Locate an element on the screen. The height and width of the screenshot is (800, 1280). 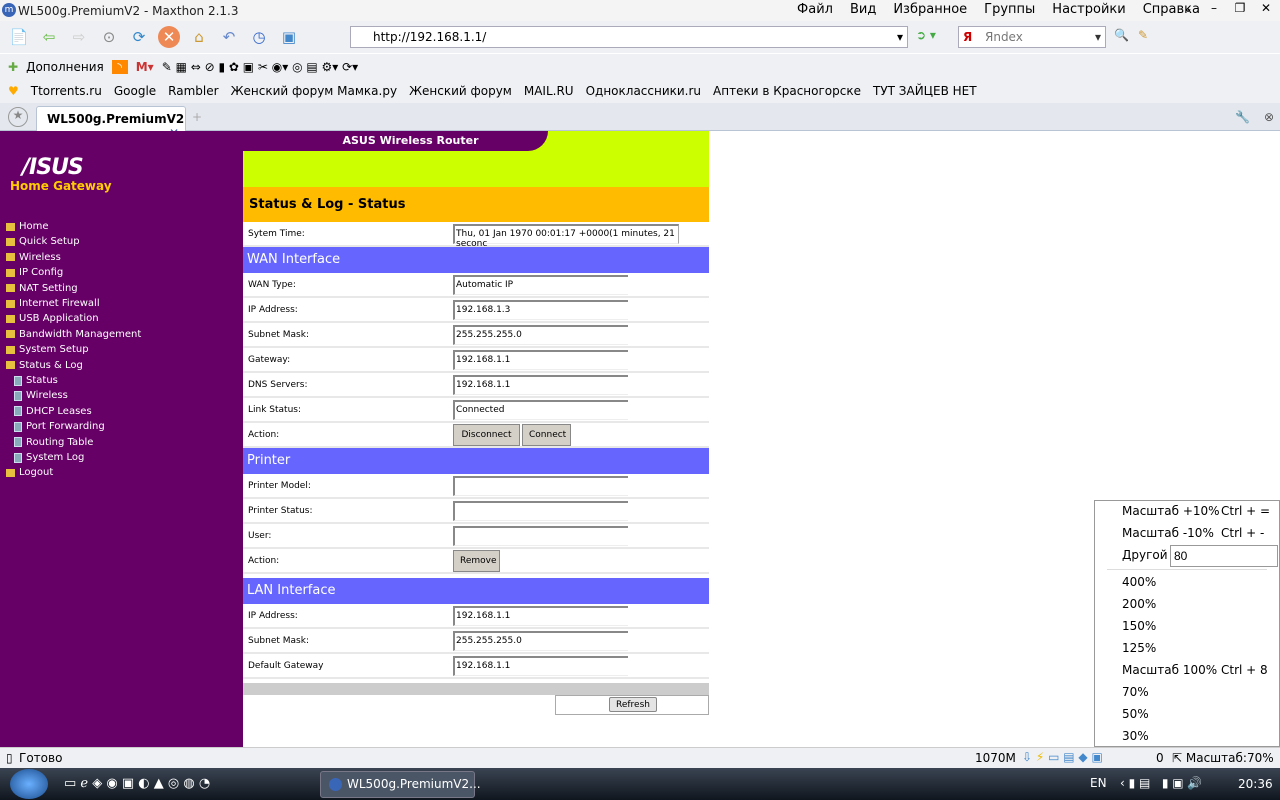
window-icon: ▣ is located at coordinates (289, 37).